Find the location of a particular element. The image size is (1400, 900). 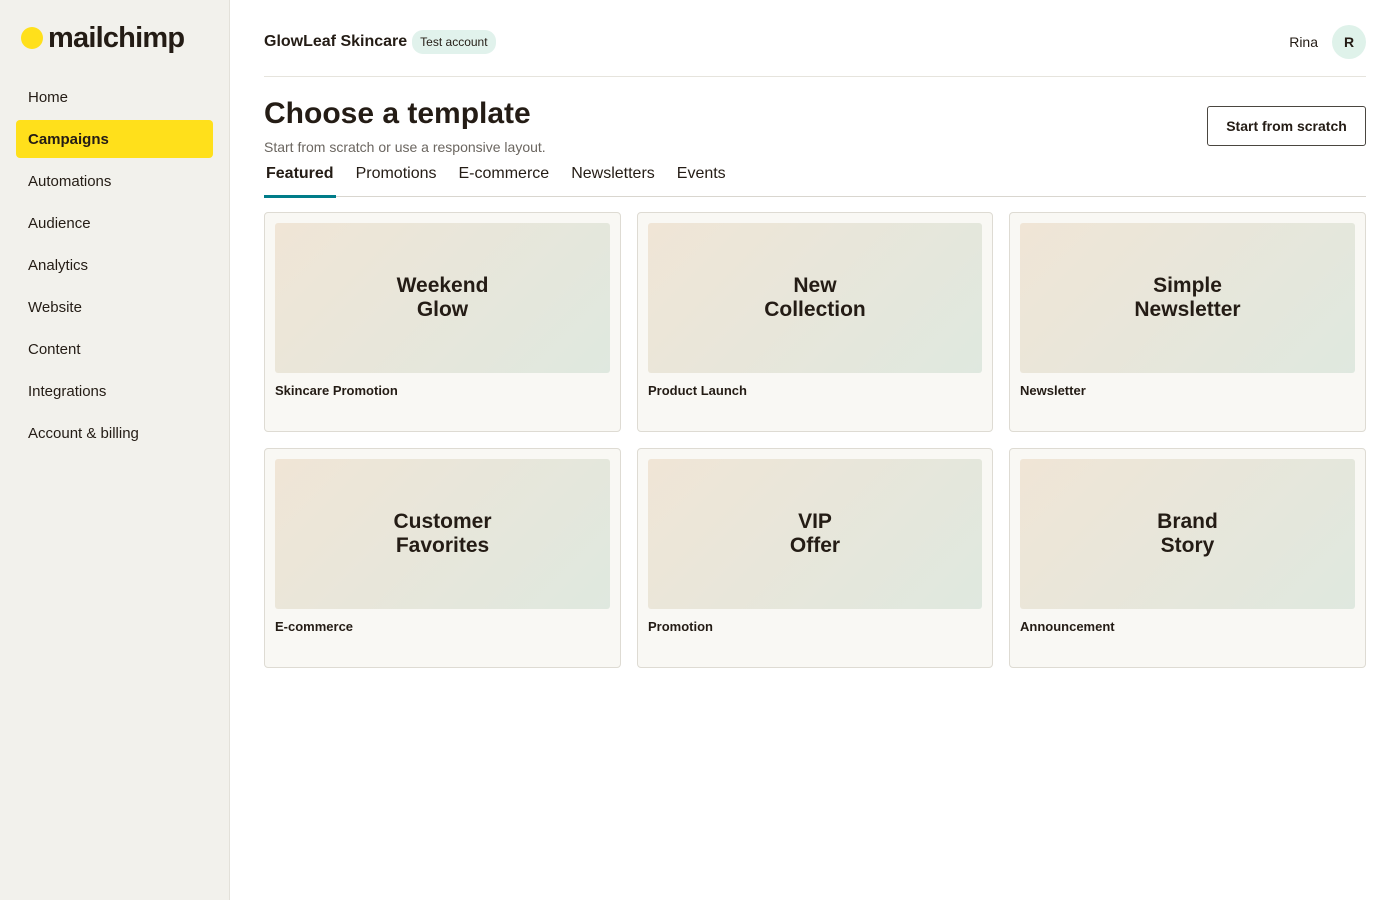

template-card-simple-newsletter: Simple Newsletter Newsletter is located at coordinates (1187, 322).